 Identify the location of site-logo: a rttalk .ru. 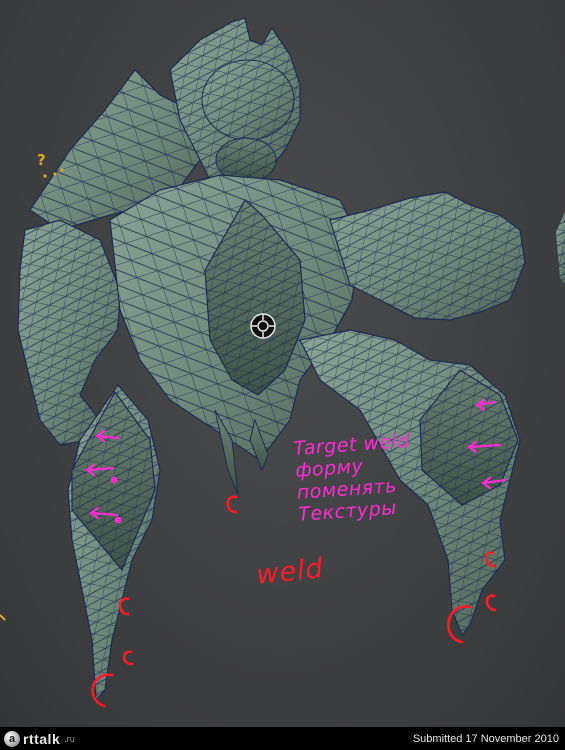
(39, 738).